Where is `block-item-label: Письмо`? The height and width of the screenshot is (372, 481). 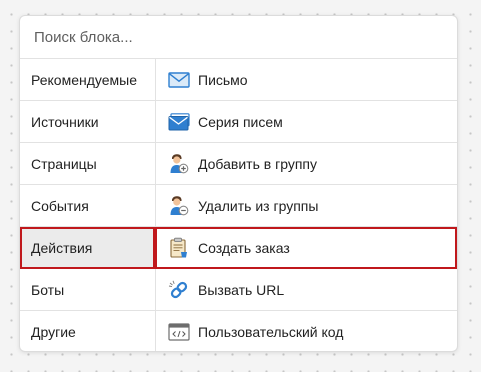 block-item-label: Письмо is located at coordinates (223, 79).